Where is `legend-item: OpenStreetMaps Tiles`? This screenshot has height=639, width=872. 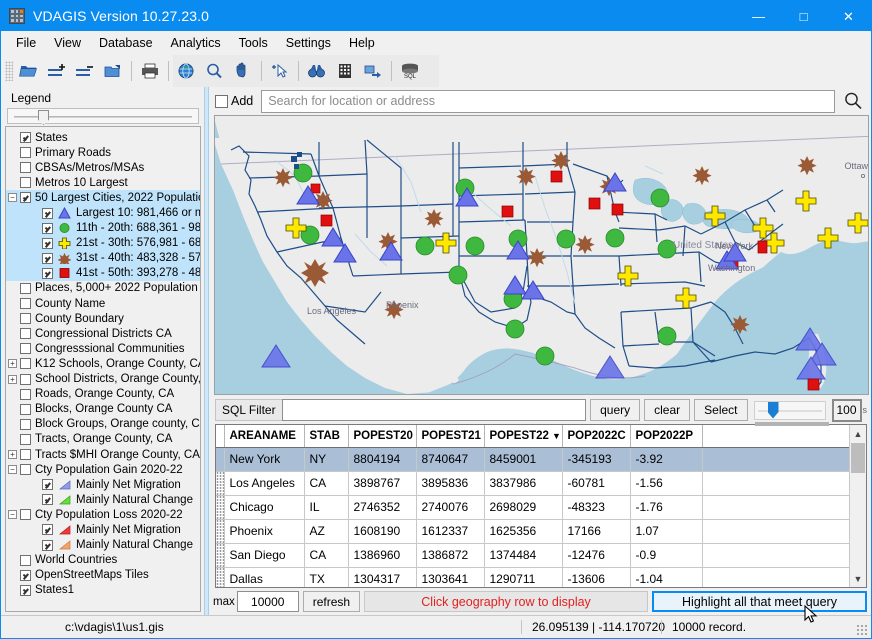
legend-item: OpenStreetMaps Tiles is located at coordinates (103, 575).